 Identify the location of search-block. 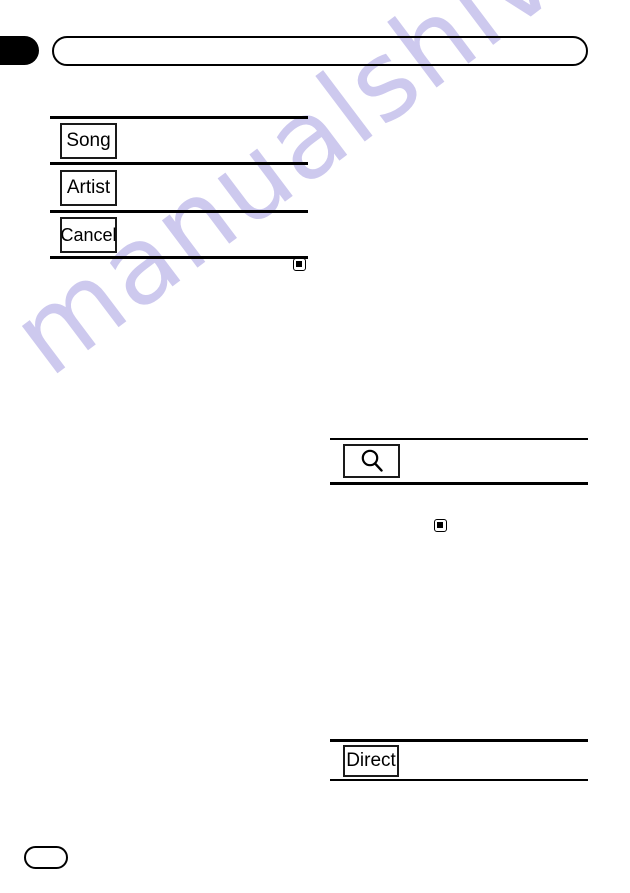
(459, 461).